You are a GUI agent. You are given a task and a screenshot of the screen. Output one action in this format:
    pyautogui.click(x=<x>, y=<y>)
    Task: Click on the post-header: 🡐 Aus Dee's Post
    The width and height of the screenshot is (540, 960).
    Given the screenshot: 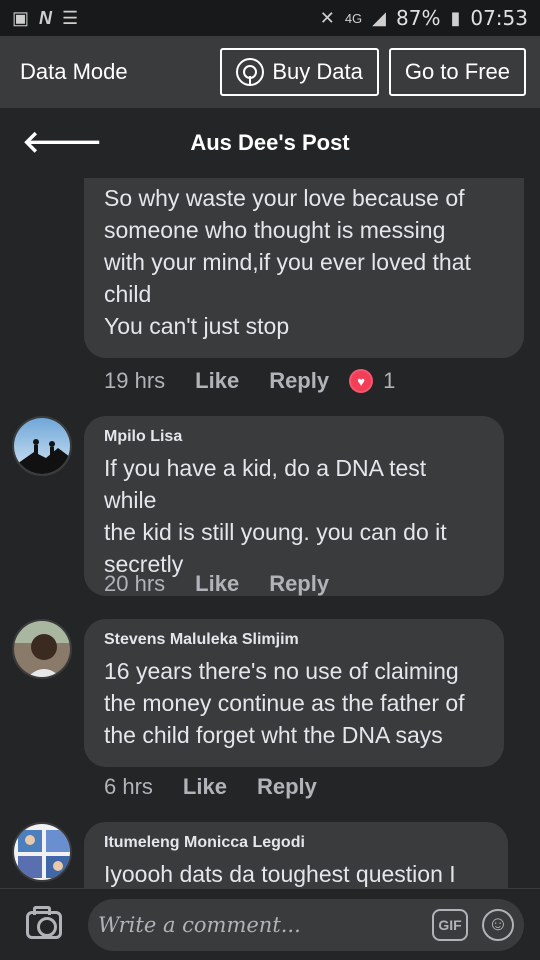 What is the action you would take?
    pyautogui.click(x=270, y=143)
    